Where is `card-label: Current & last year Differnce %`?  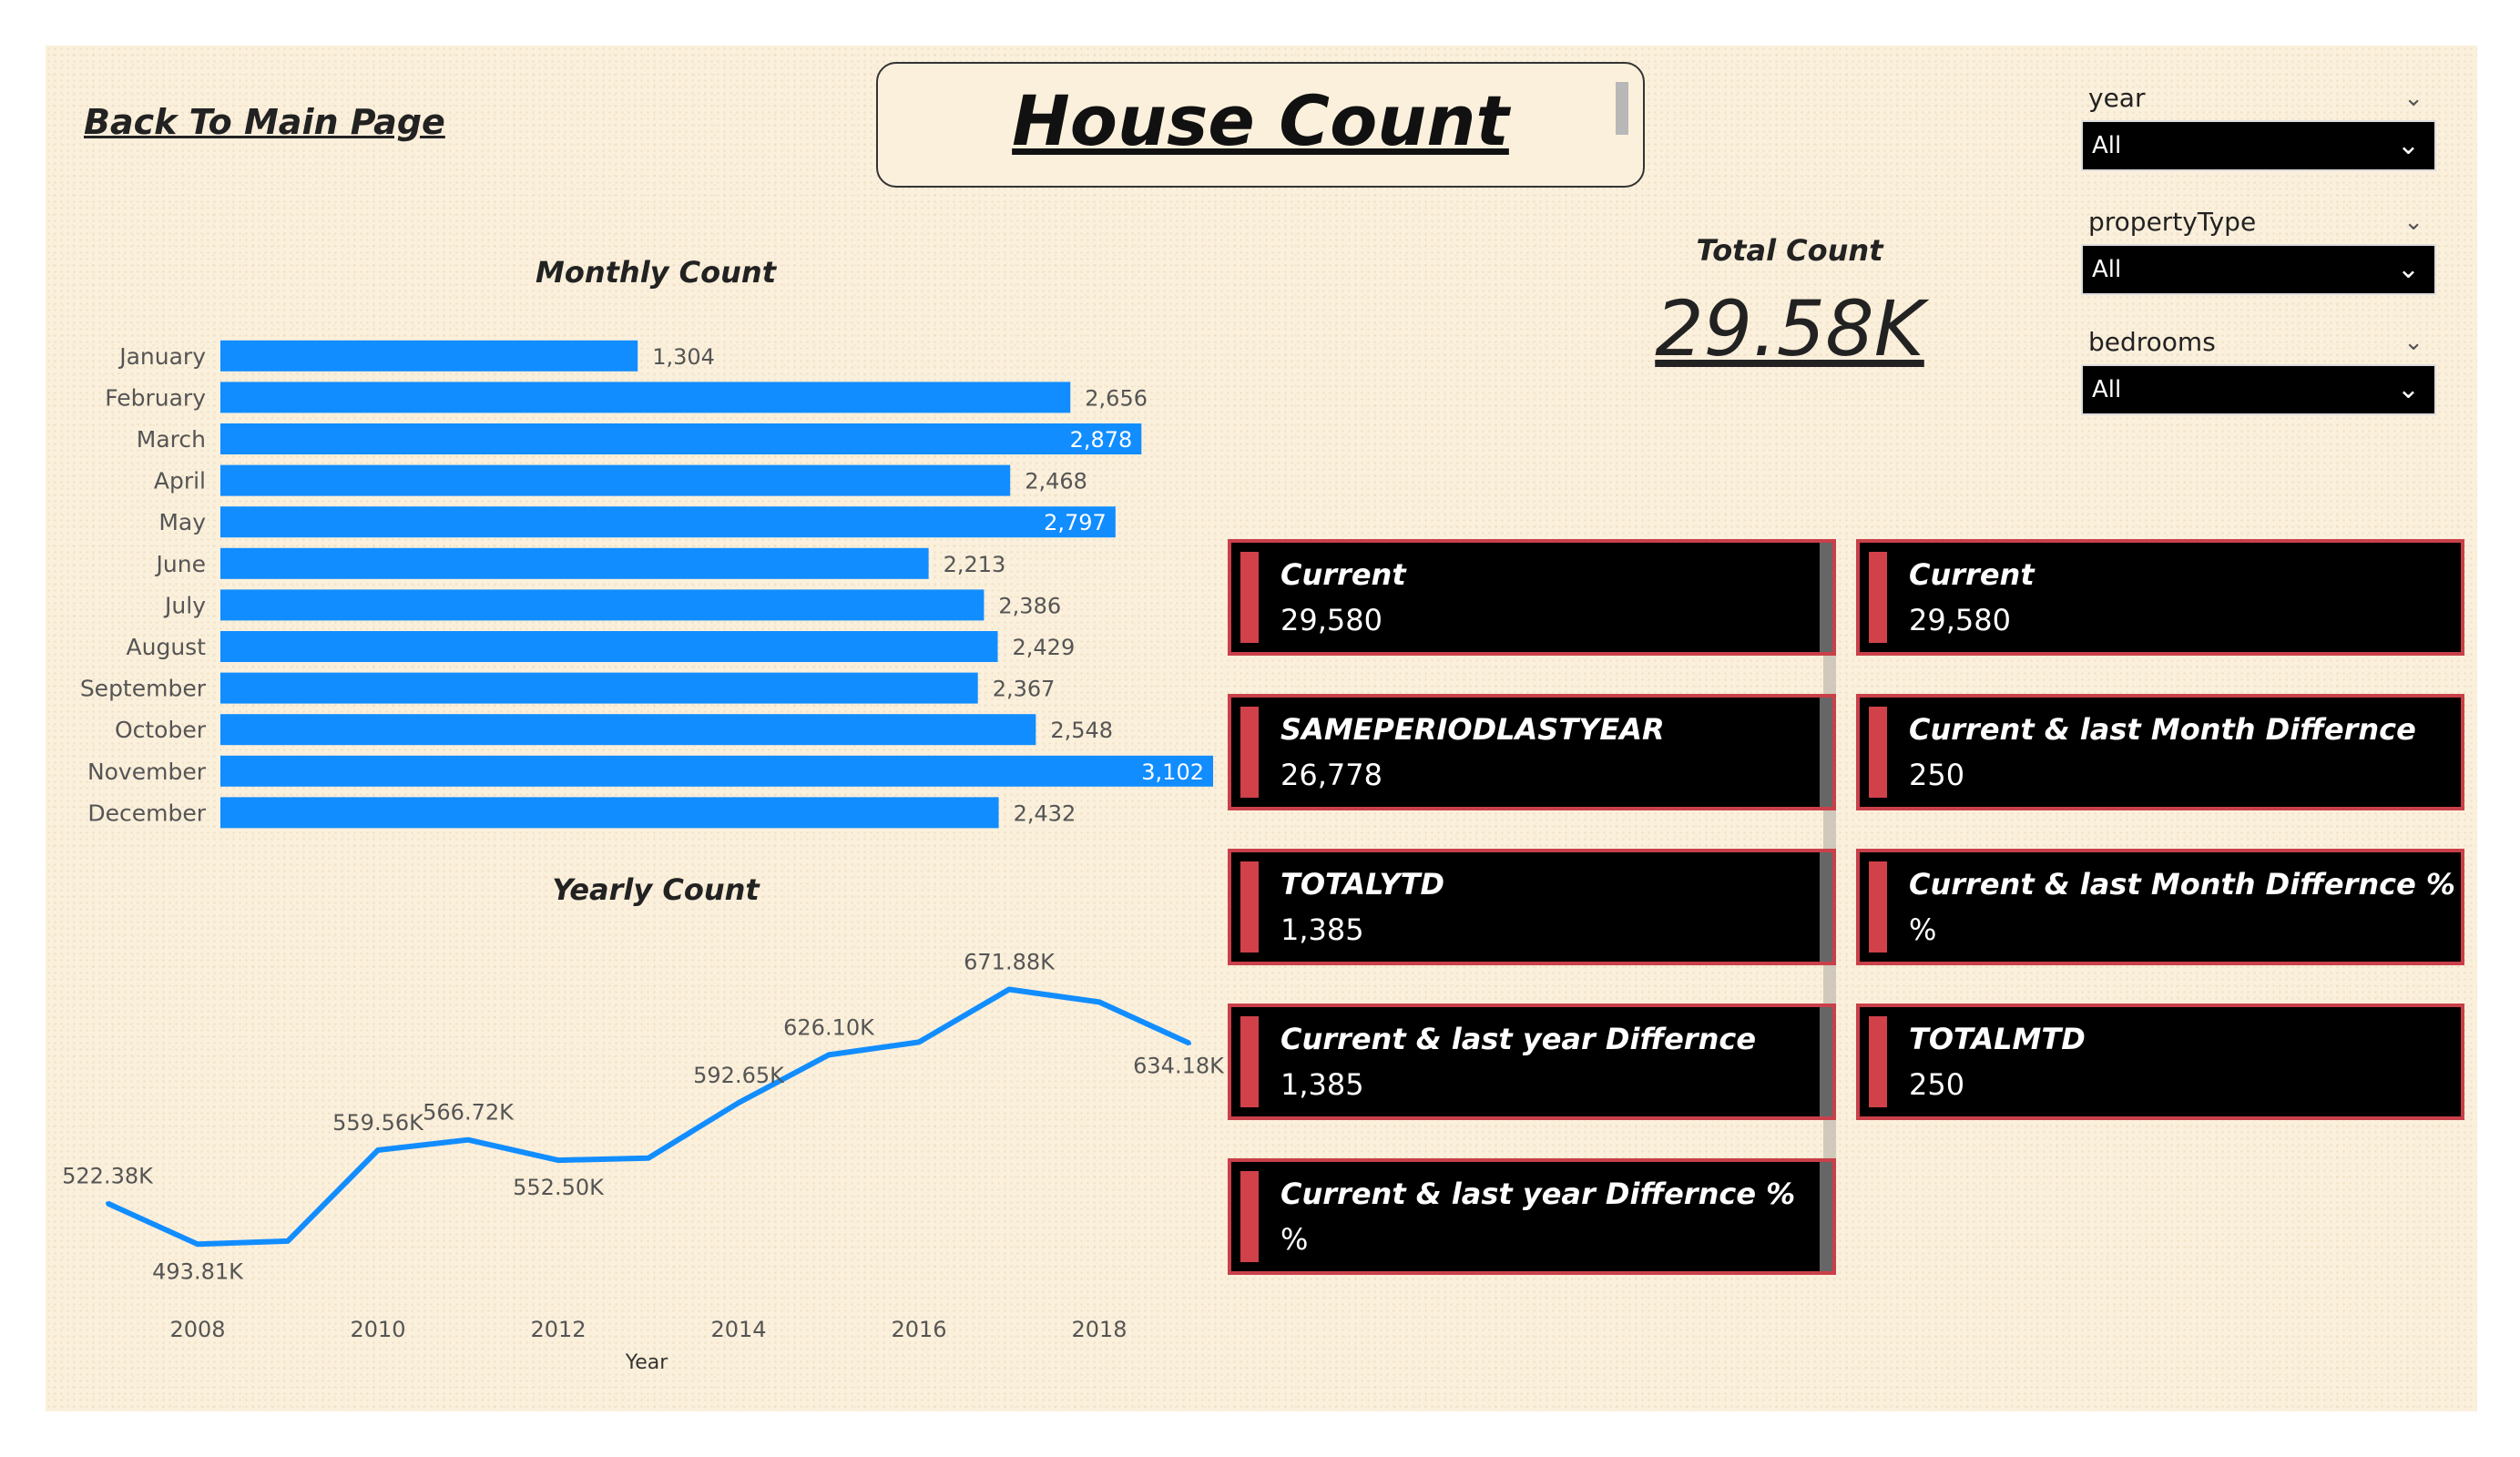 card-label: Current & last year Differnce % is located at coordinates (1538, 1194).